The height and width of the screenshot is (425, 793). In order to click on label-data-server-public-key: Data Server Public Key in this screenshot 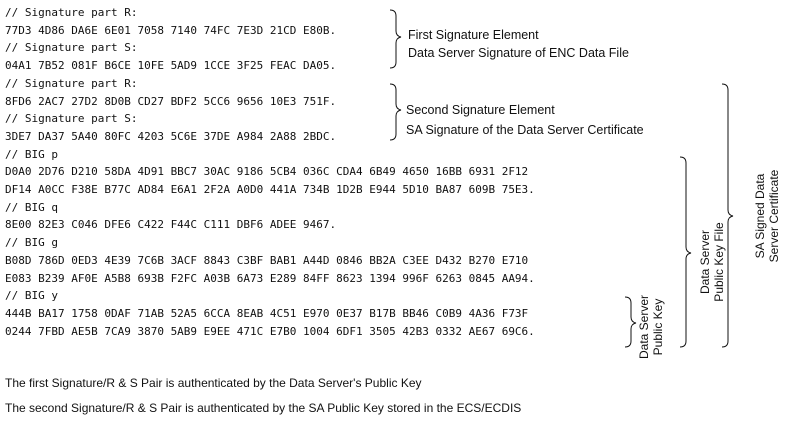, I will do `click(651, 327)`.